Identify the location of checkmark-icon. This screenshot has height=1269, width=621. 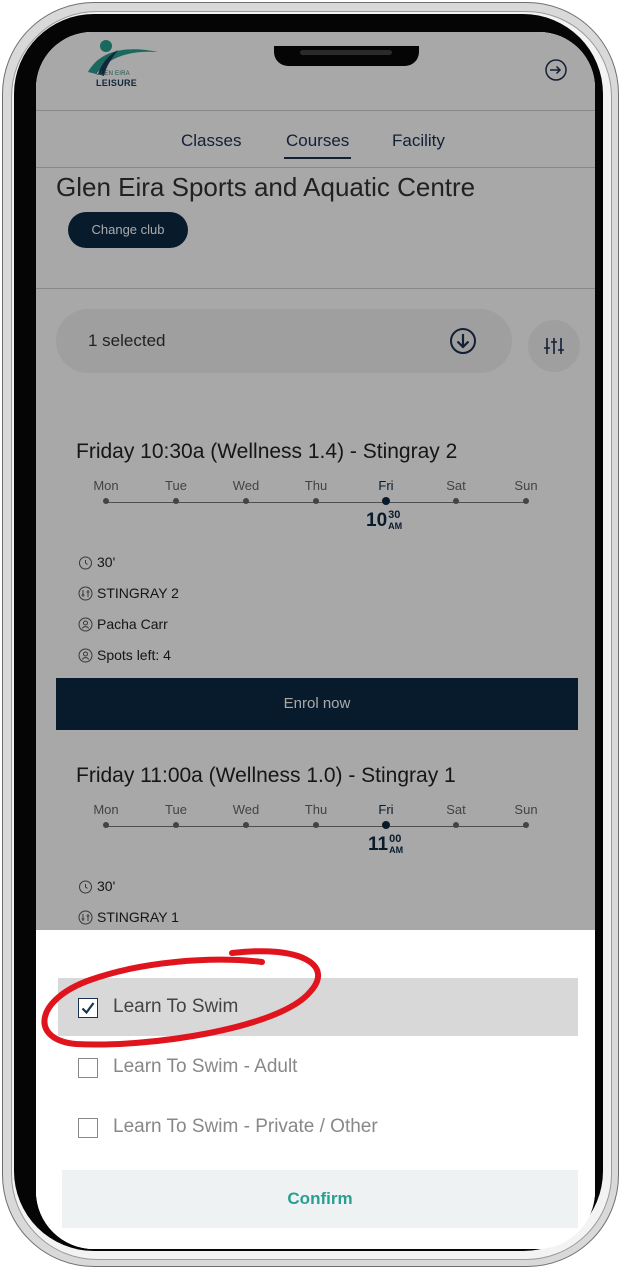
(88, 1008).